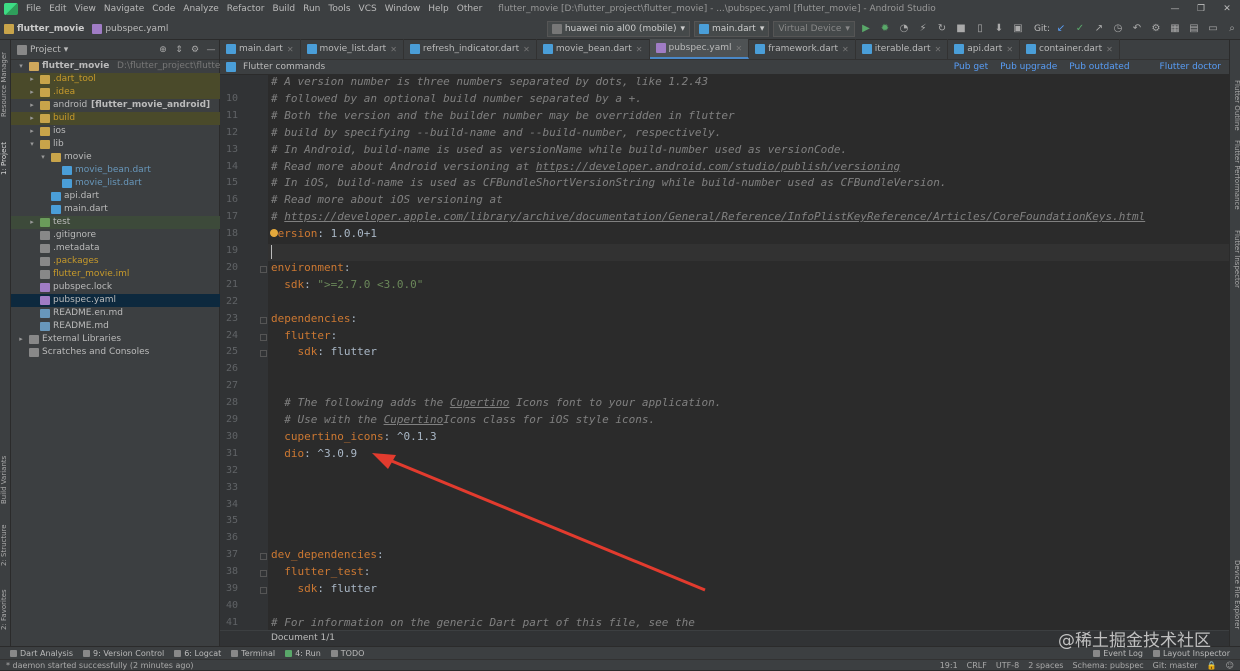  What do you see at coordinates (115, 131) in the screenshot?
I see `tree-item: ▸ ios` at bounding box center [115, 131].